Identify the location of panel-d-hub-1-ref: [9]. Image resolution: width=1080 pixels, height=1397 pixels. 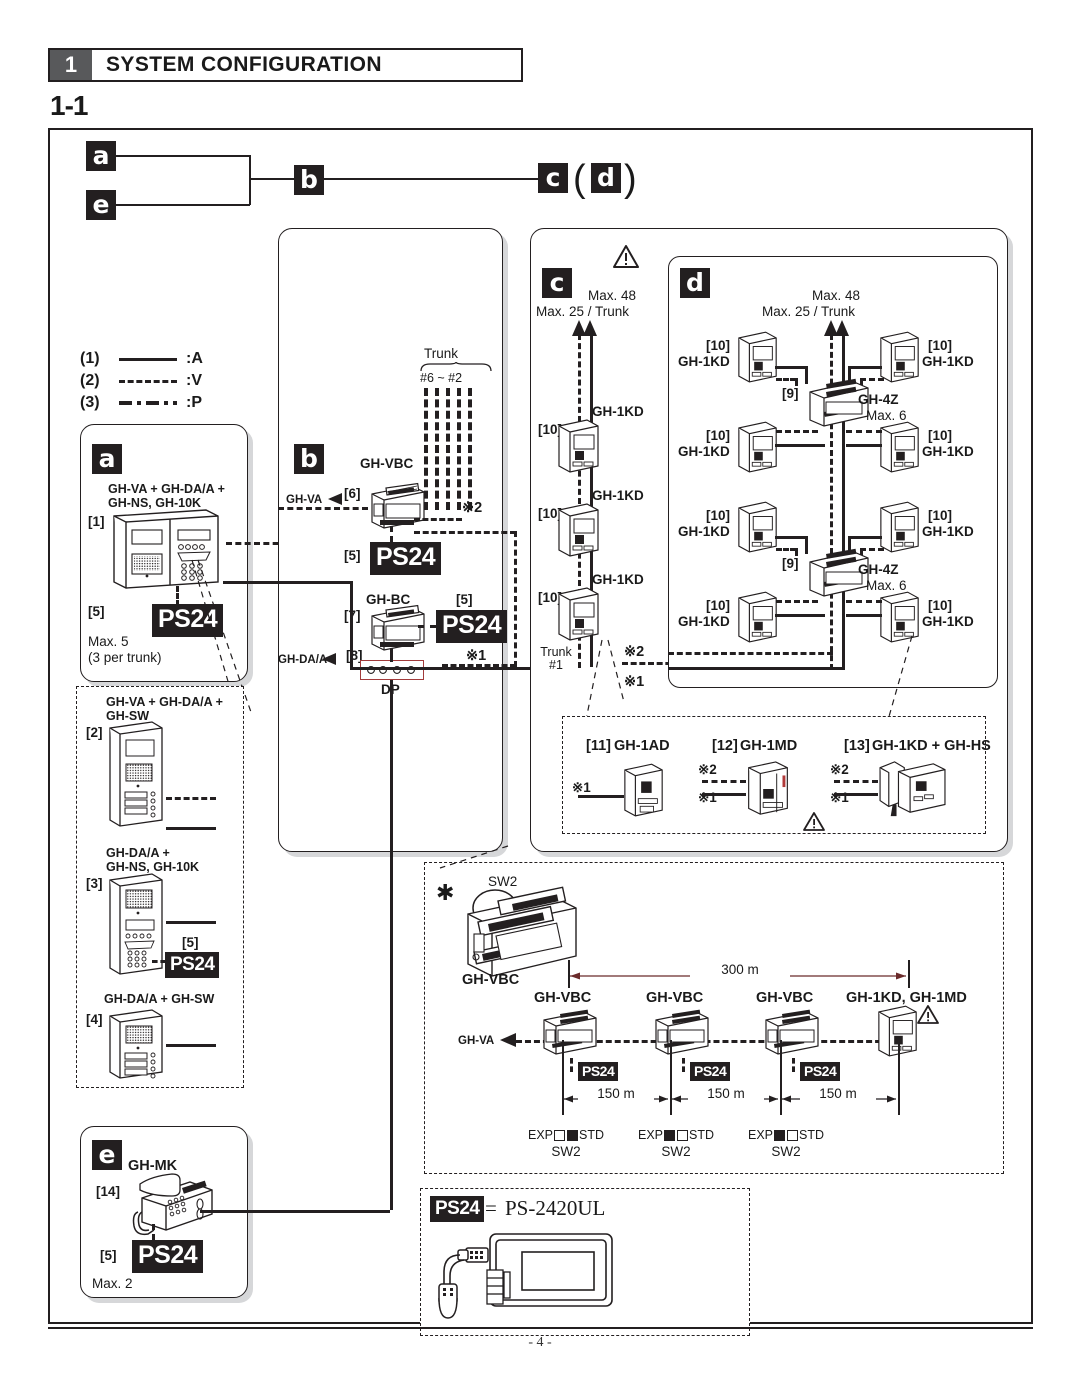
(790, 393).